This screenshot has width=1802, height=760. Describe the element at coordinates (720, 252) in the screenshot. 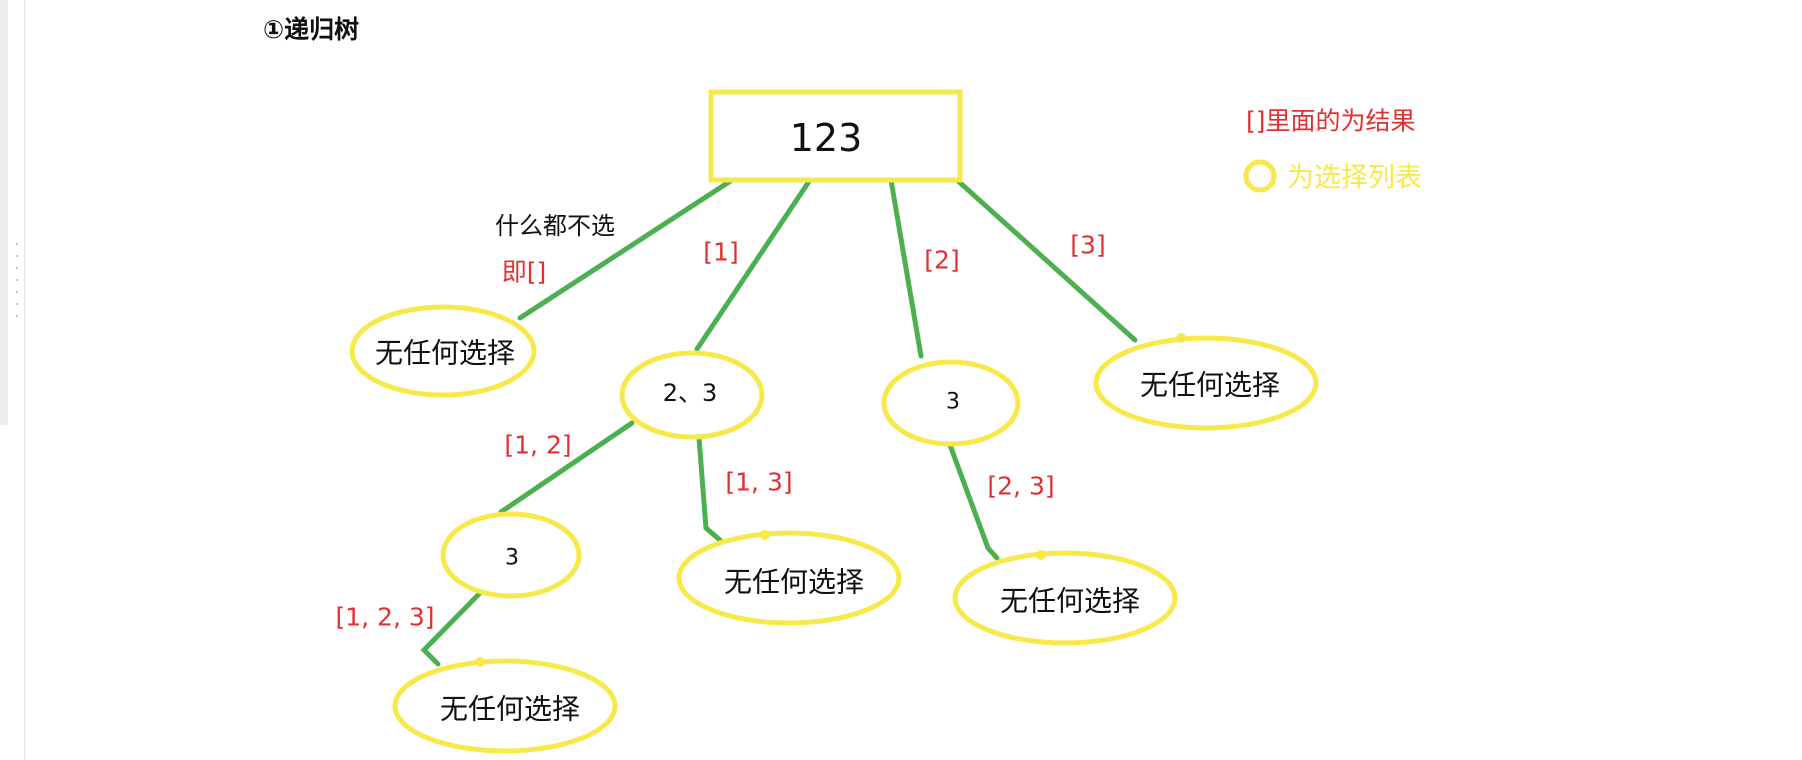

I see `edge-label-1: [1]` at that location.